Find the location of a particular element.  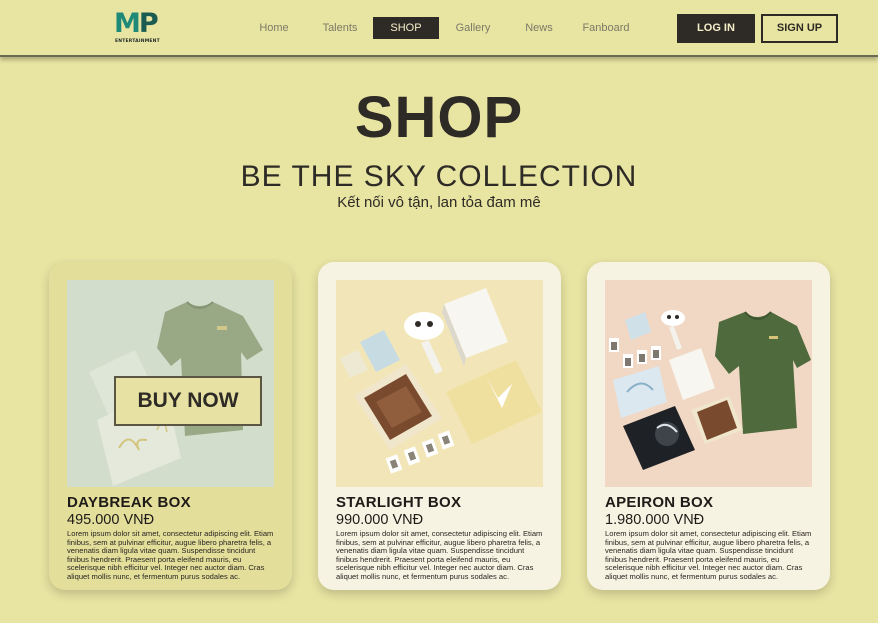

starlight-box-photo is located at coordinates (439, 383).